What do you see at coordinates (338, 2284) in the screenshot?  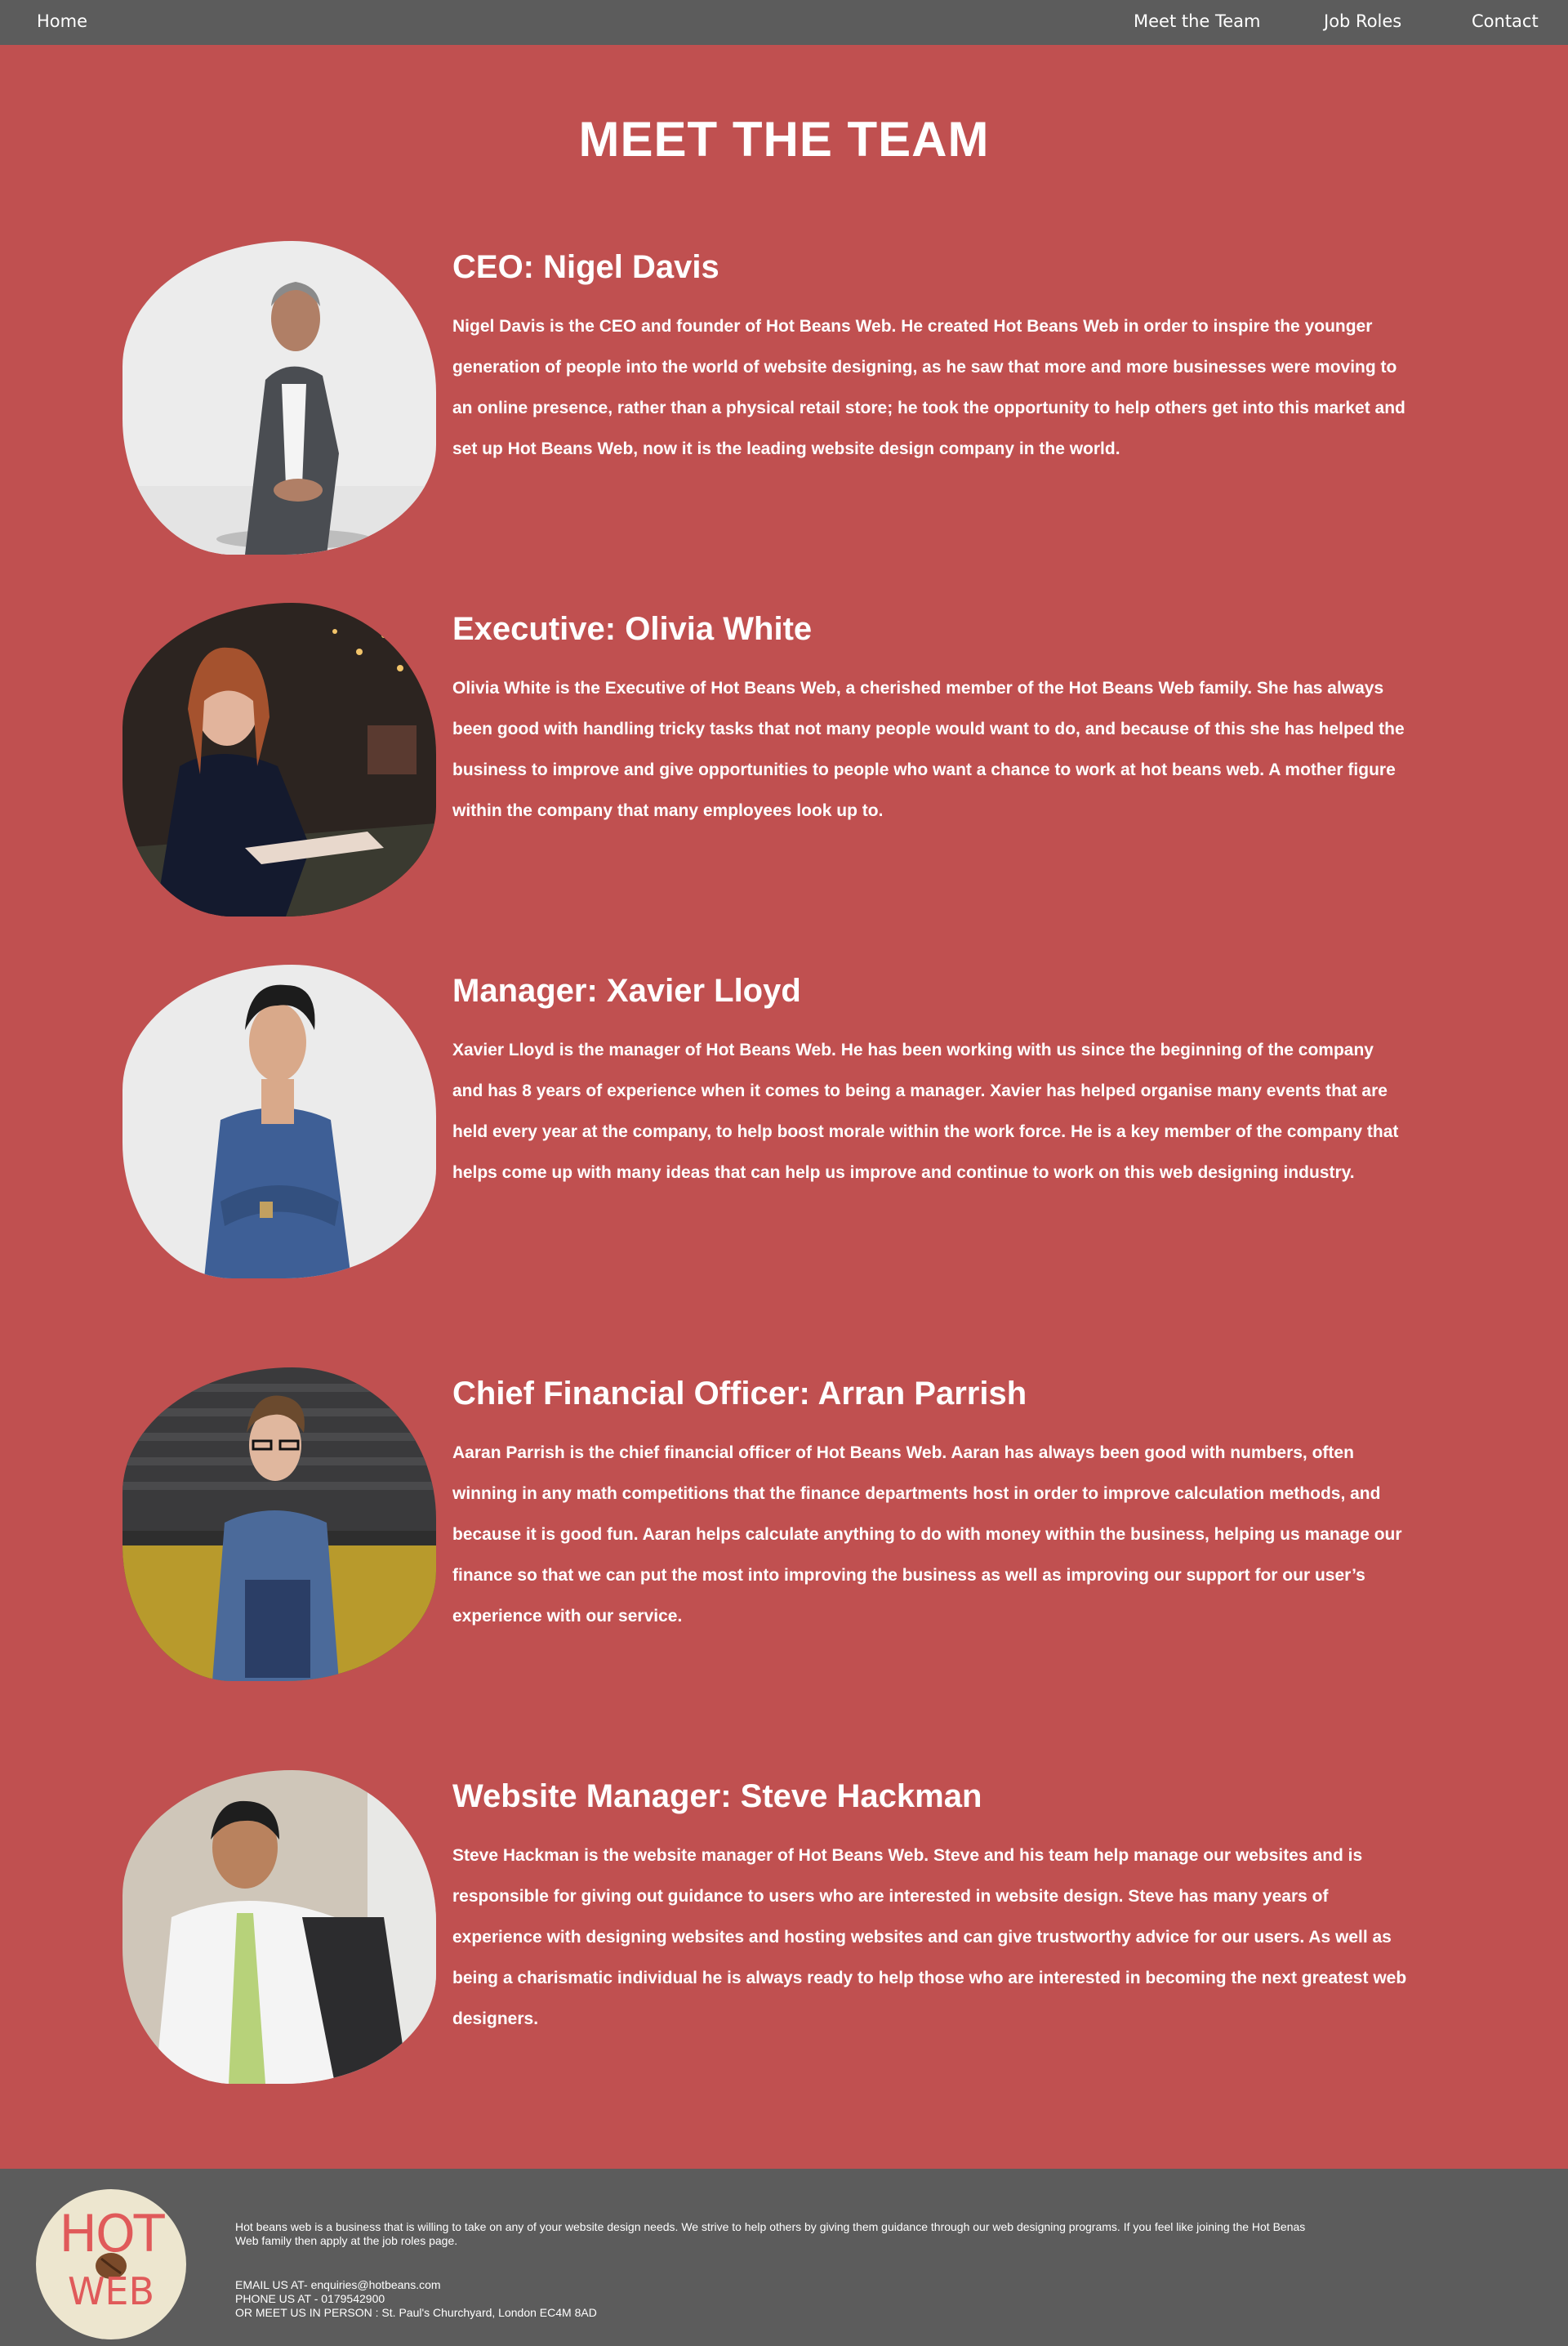 I see `footer-email: EMAIL US AT- enquiries@hotbeans.com` at bounding box center [338, 2284].